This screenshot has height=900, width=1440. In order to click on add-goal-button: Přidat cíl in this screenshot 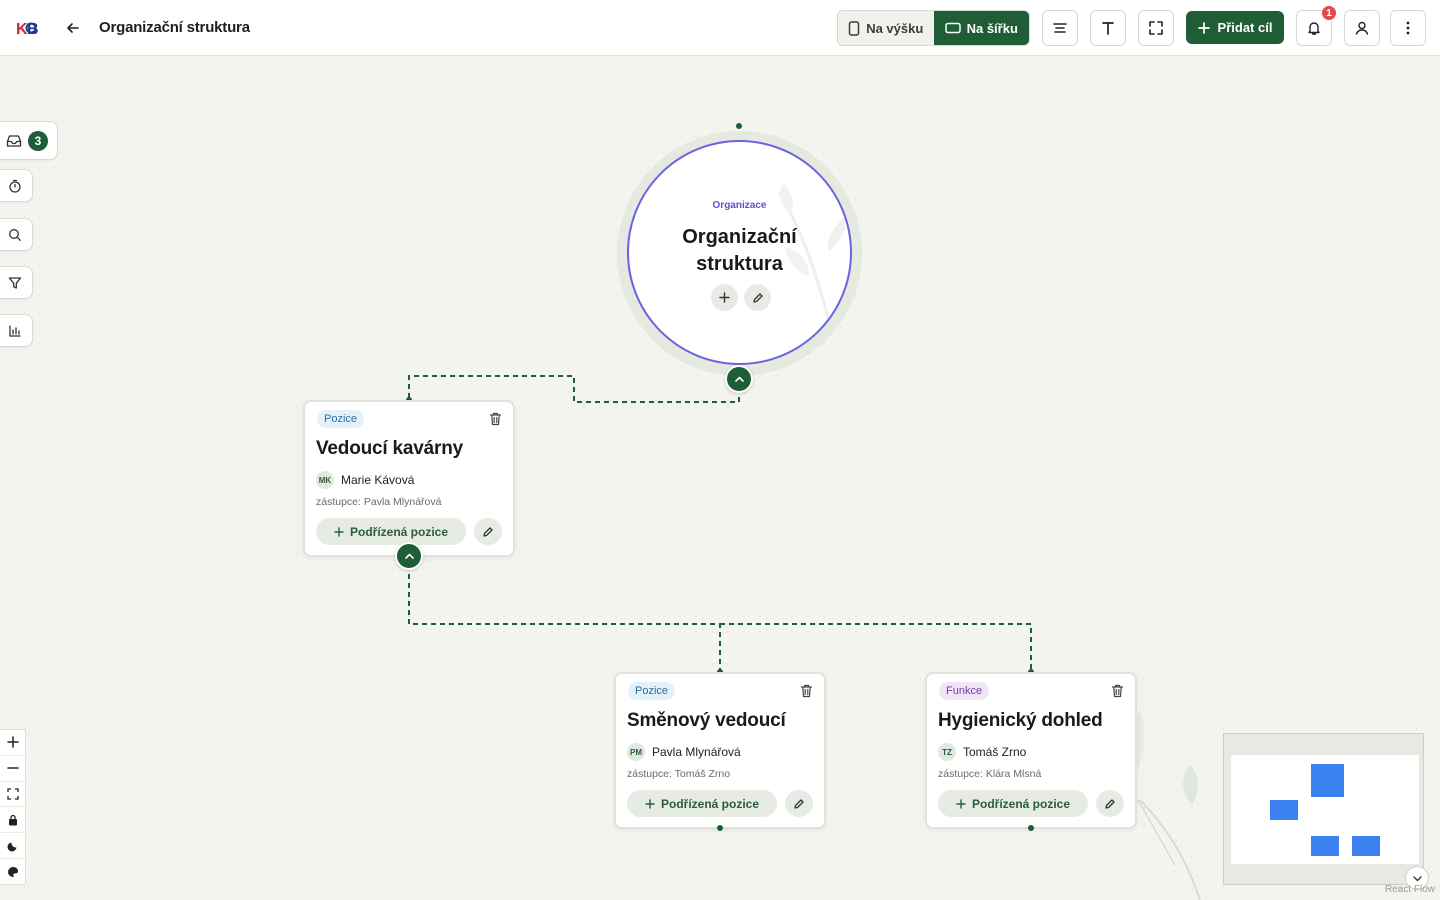, I will do `click(1235, 27)`.